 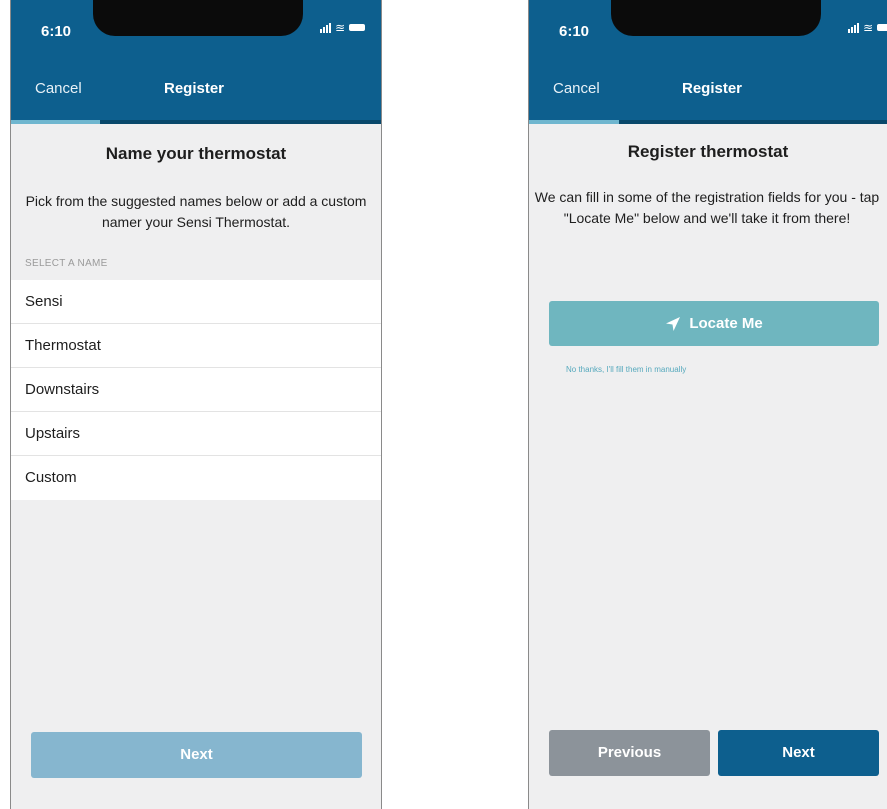 What do you see at coordinates (196, 478) in the screenshot?
I see `name-option-custom: Custom` at bounding box center [196, 478].